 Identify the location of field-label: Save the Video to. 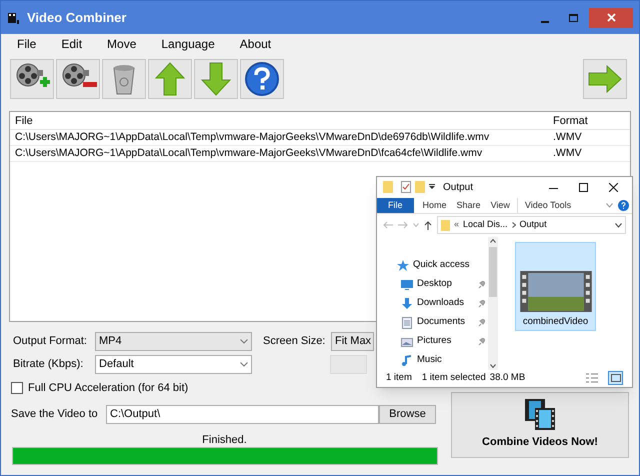
(55, 414).